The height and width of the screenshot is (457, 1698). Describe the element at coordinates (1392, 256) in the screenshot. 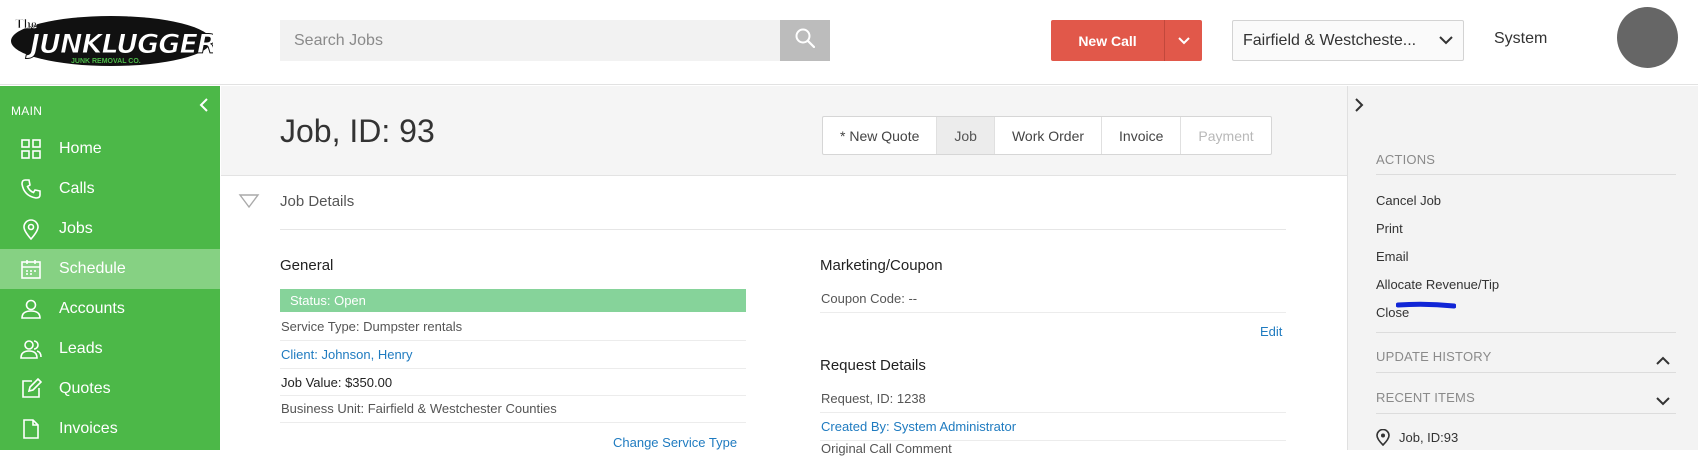

I see `email-action: Email` at that location.